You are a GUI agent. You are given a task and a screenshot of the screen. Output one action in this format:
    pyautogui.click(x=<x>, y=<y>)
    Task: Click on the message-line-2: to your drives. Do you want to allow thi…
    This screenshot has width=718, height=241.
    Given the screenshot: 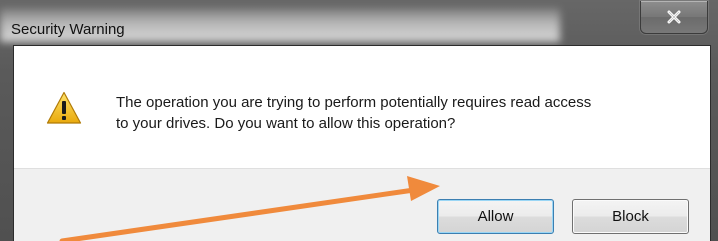 What is the action you would take?
    pyautogui.click(x=286, y=123)
    